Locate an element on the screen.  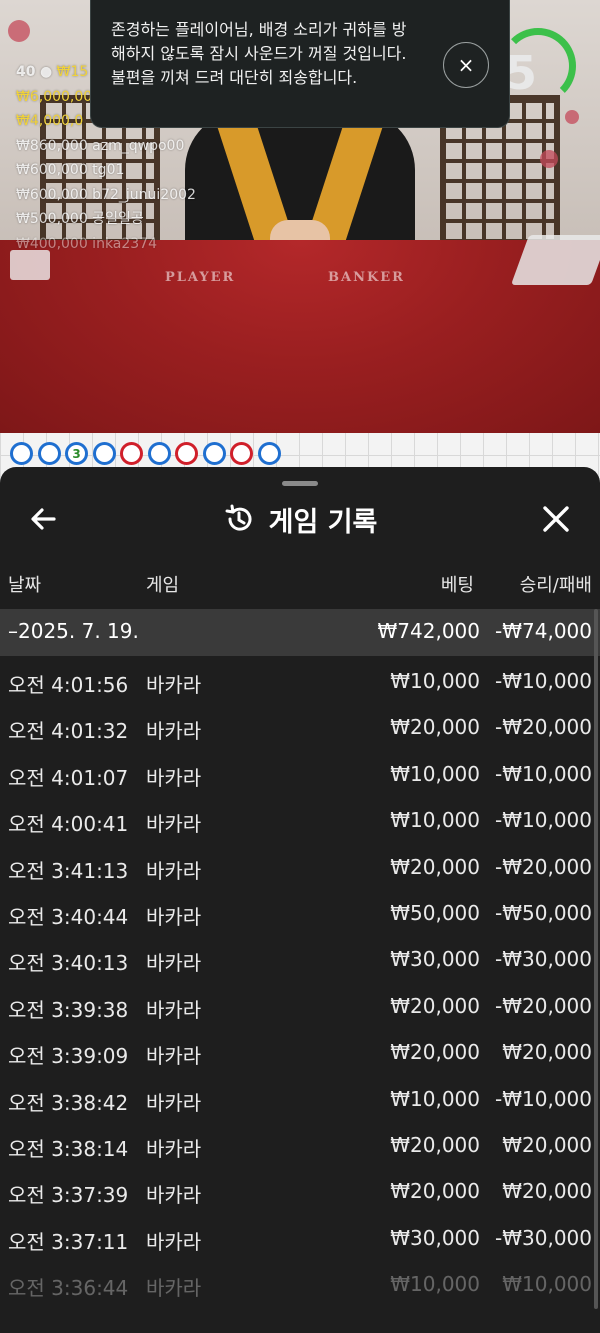
row-time: 오전 3:40:13 is located at coordinates (68, 963).